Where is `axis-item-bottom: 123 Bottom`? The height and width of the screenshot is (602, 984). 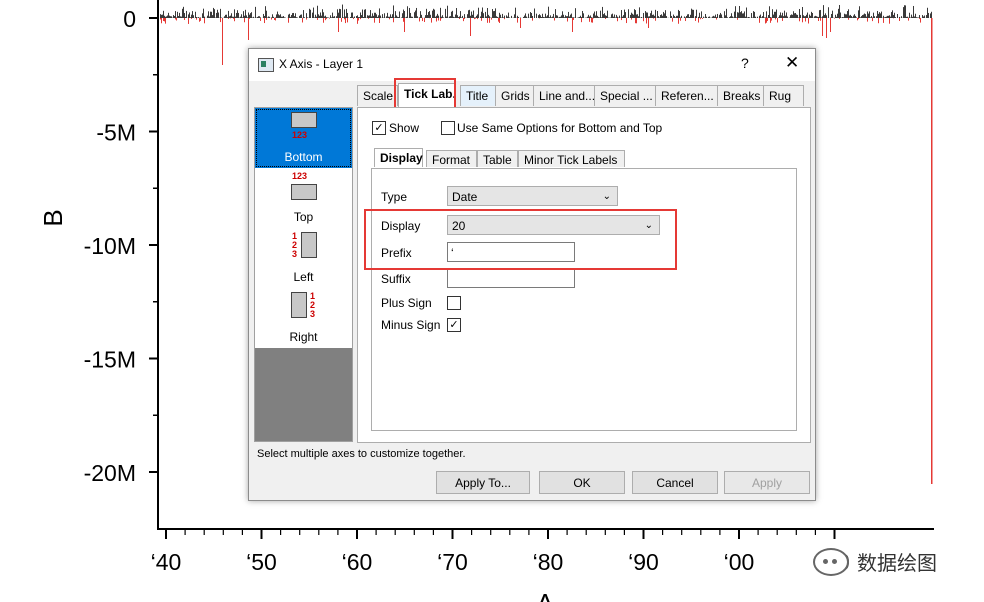
axis-item-bottom: 123 Bottom is located at coordinates (303, 138).